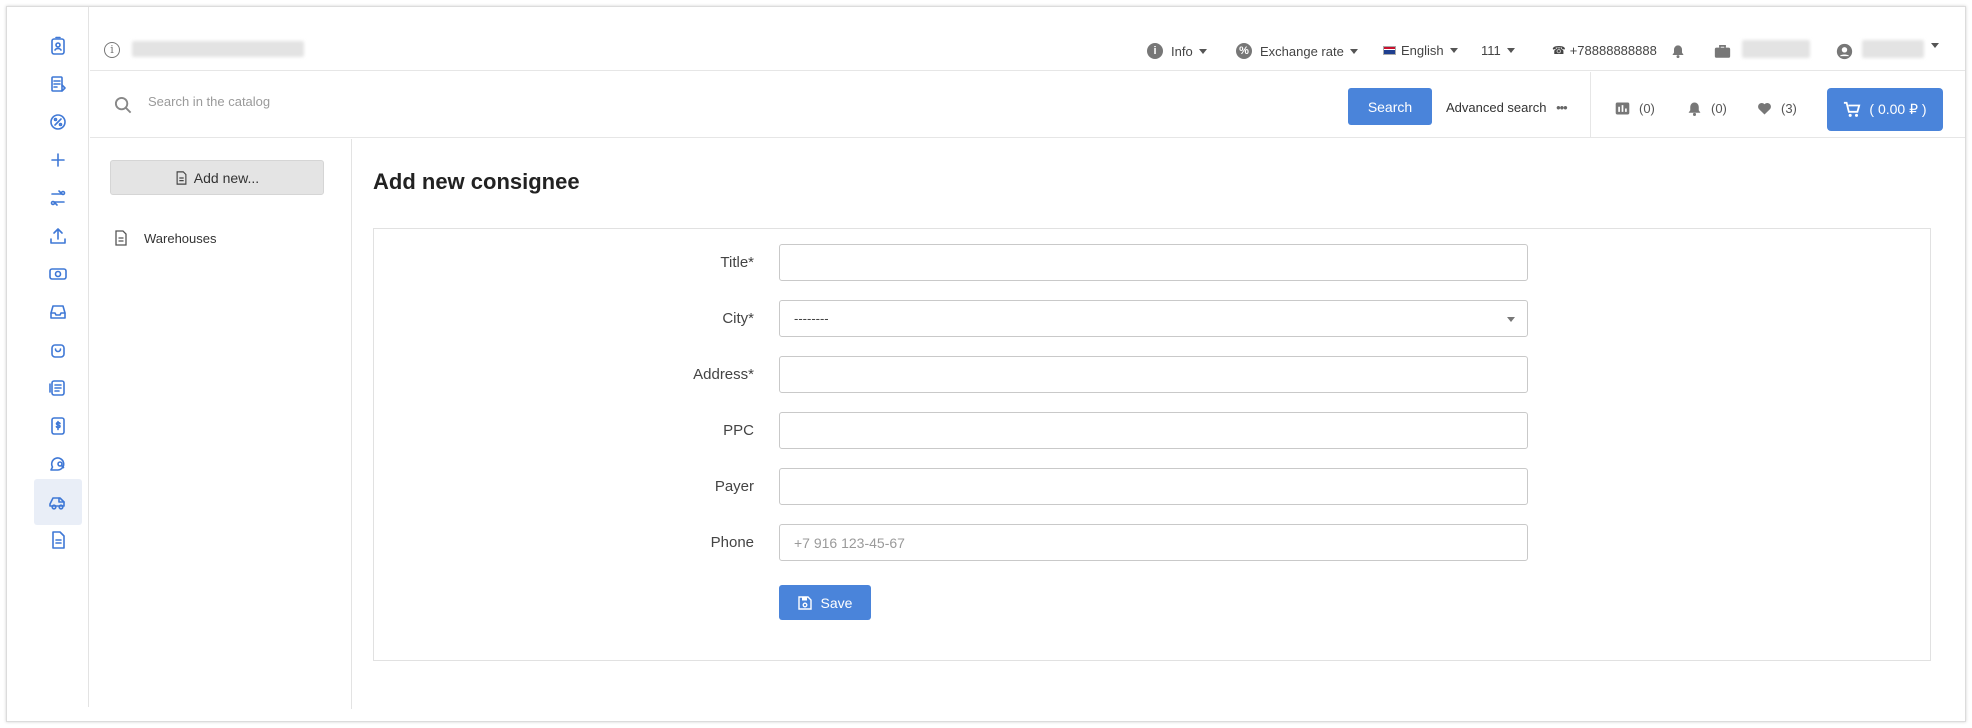 The height and width of the screenshot is (728, 1972). I want to click on notifications-count: (0), so click(1719, 108).